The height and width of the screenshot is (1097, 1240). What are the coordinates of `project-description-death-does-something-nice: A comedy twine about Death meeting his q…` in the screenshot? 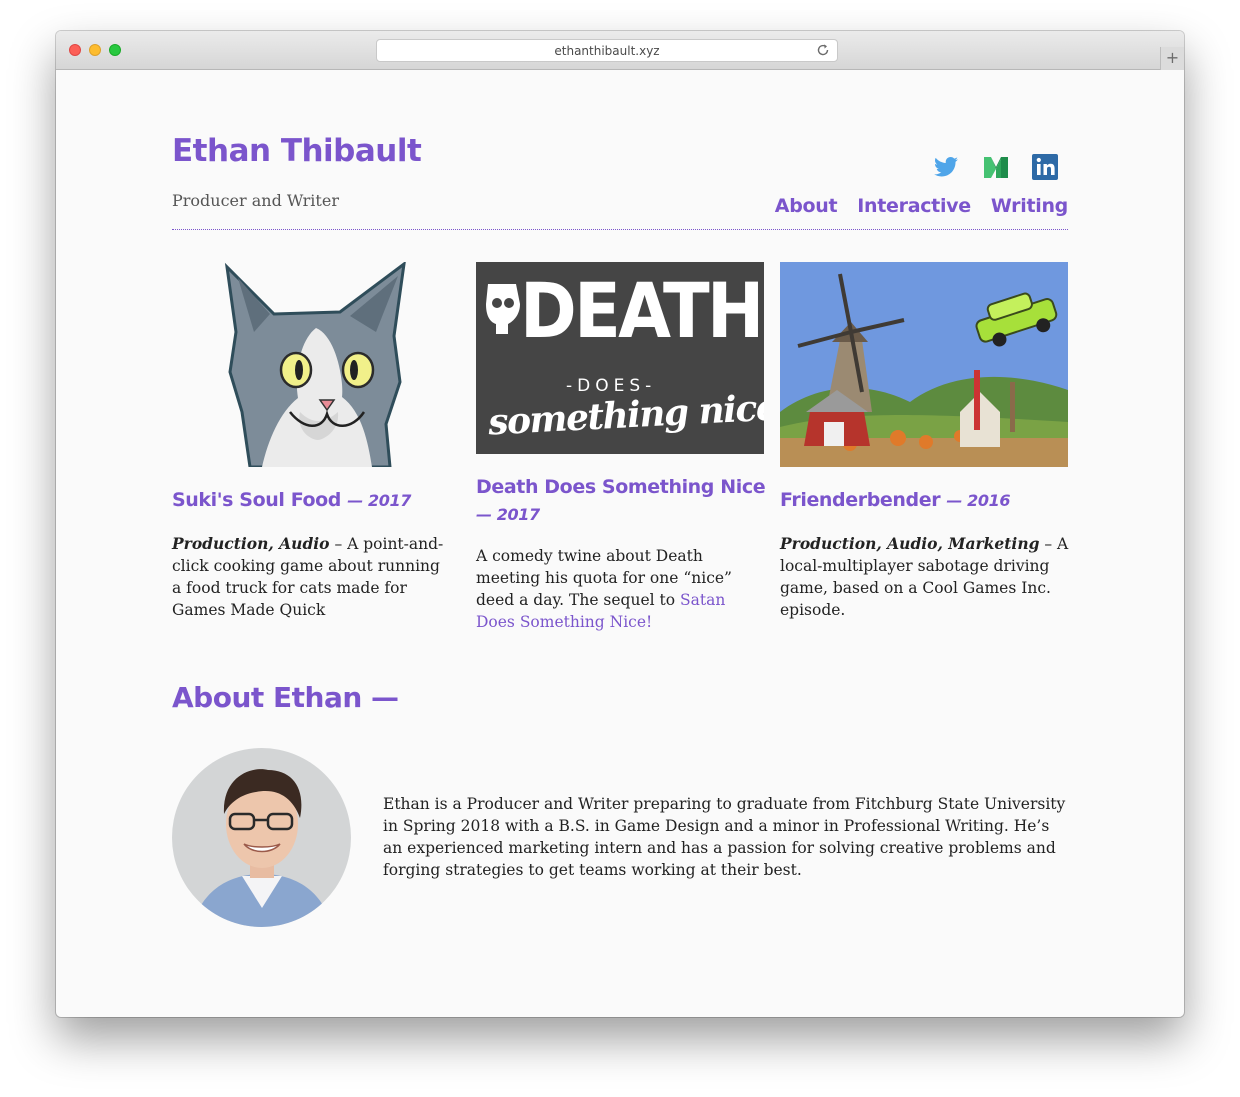 It's located at (604, 589).